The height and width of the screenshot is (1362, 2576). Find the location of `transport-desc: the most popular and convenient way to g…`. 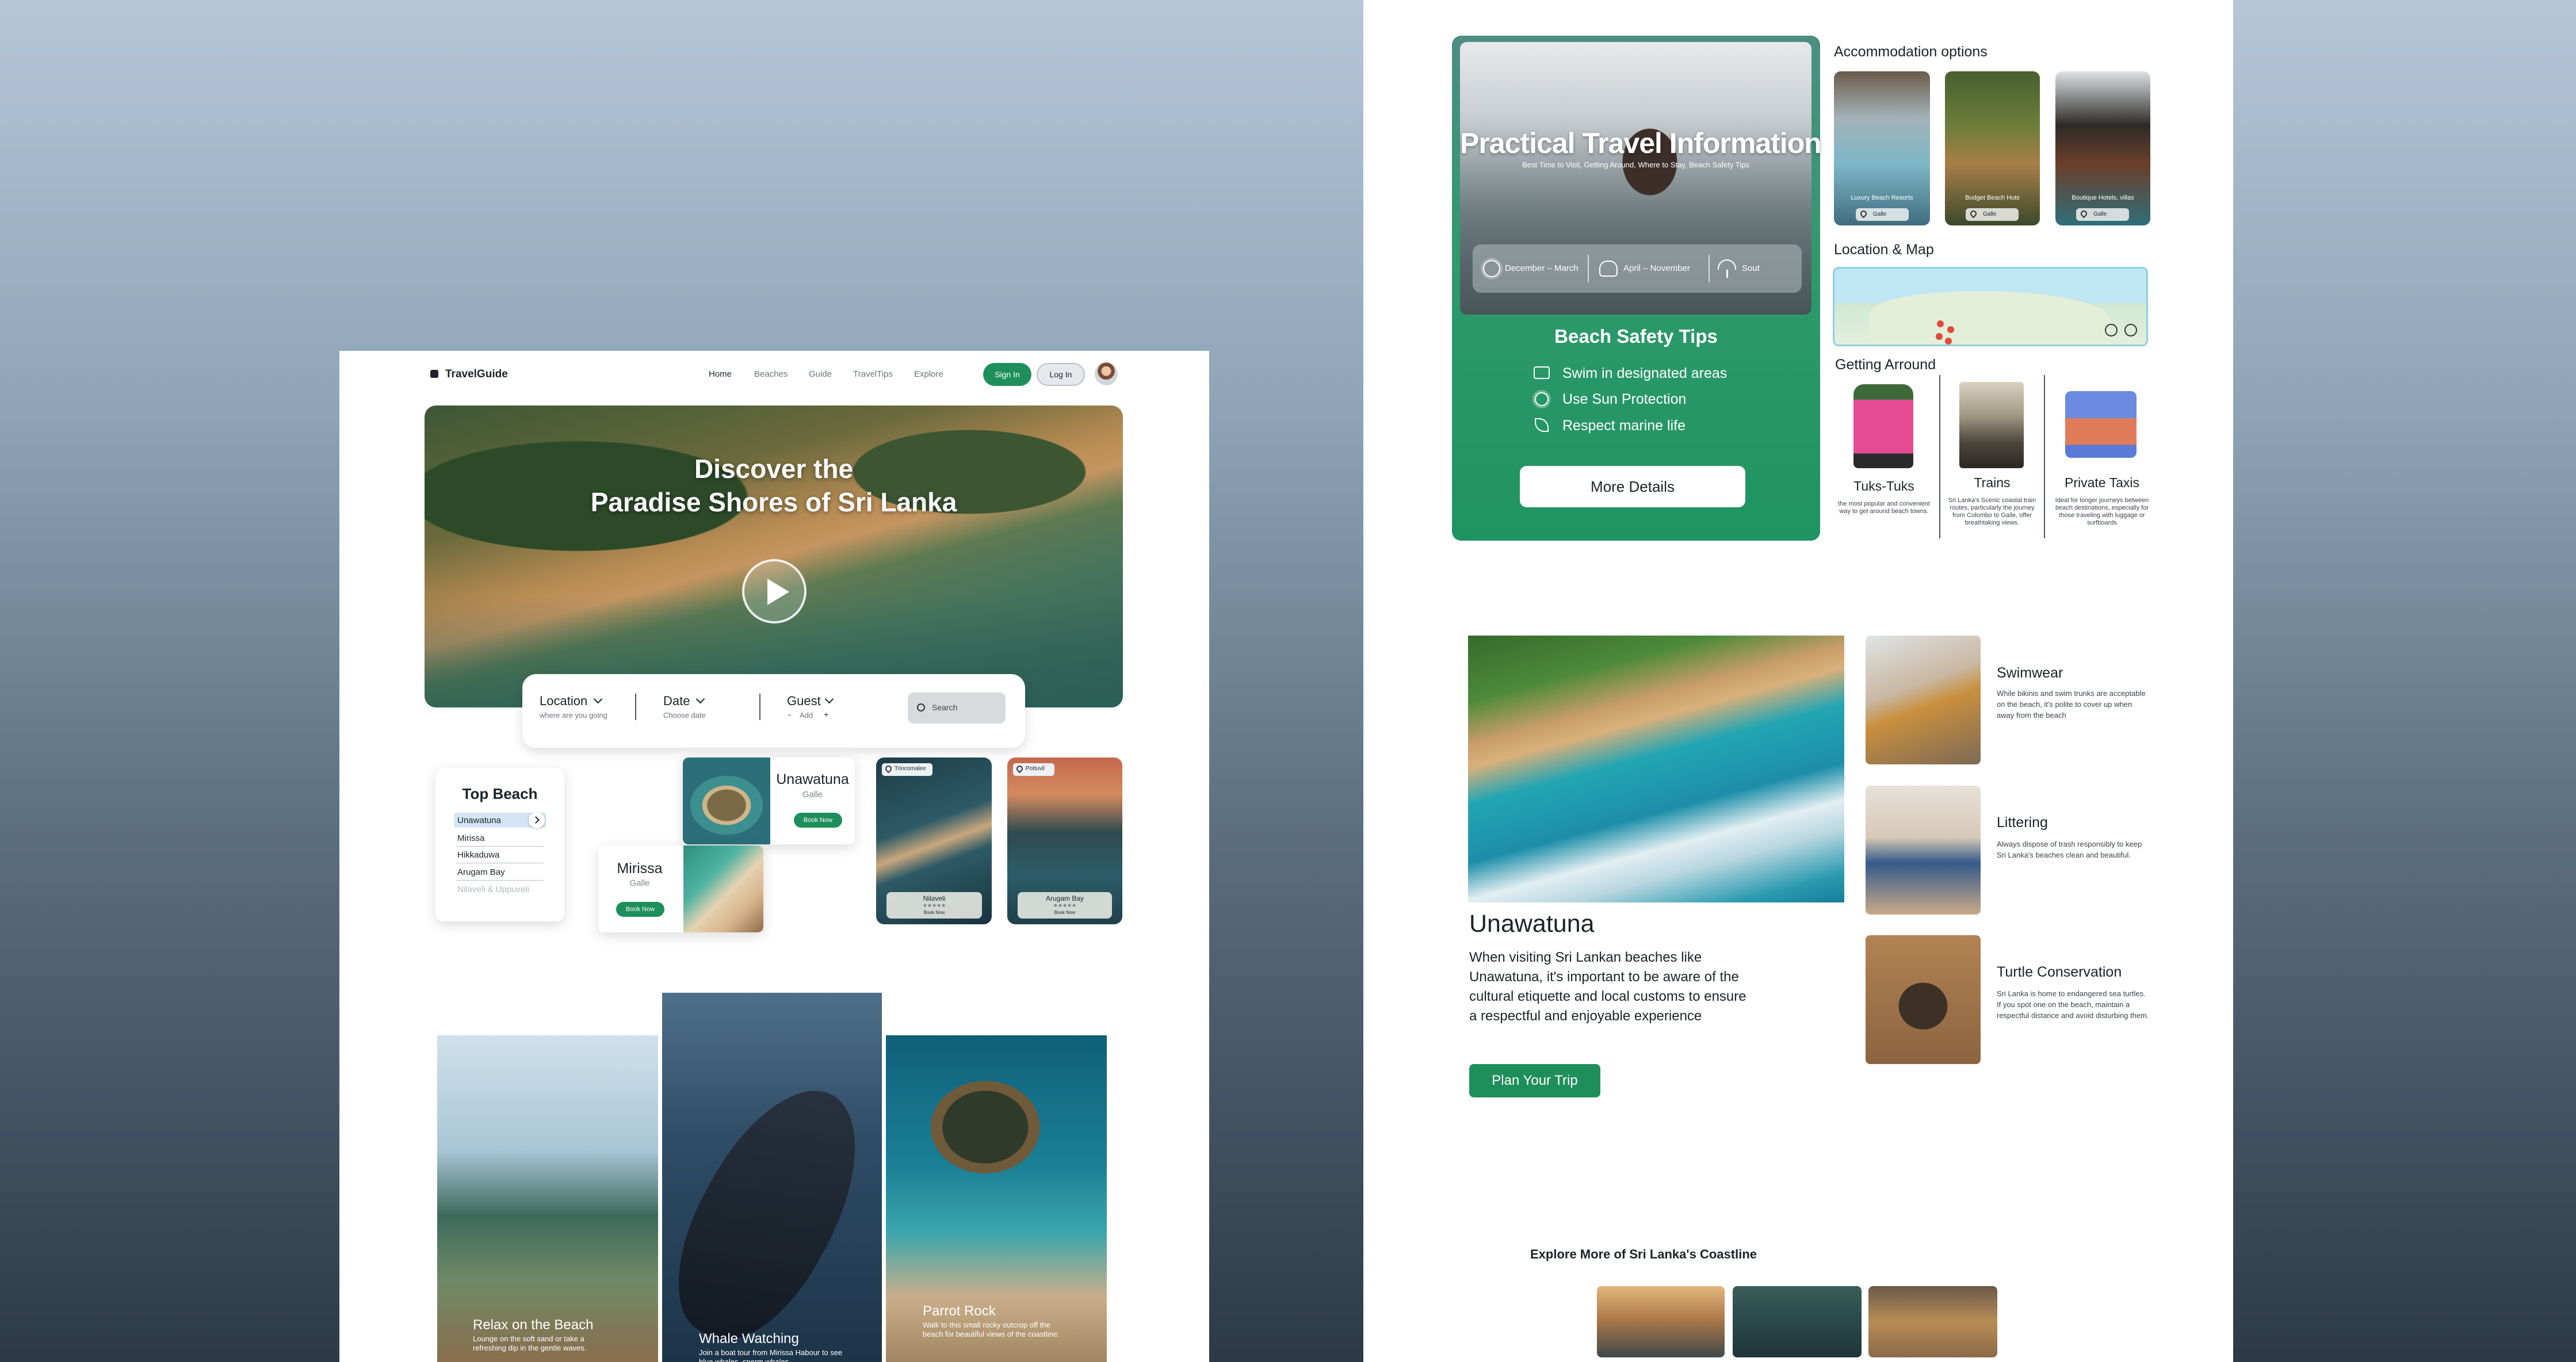

transport-desc: the most popular and convenient way to g… is located at coordinates (1884, 508).